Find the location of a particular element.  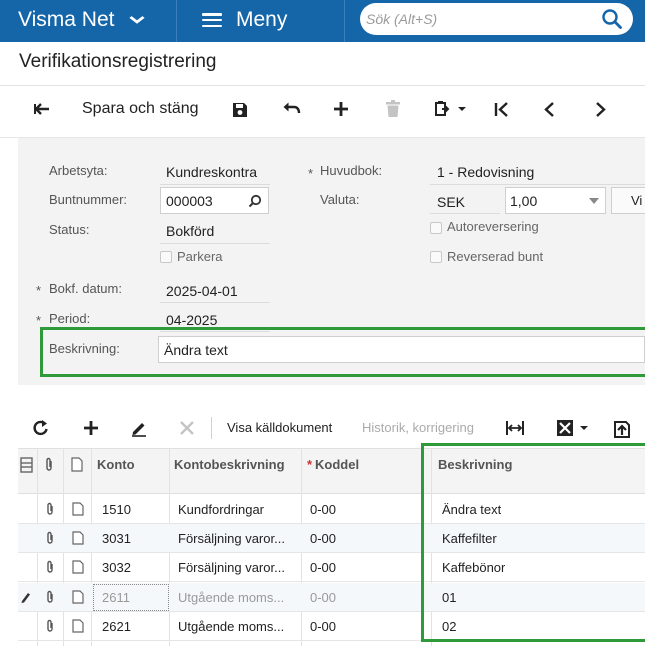

search-box is located at coordinates (496, 19).